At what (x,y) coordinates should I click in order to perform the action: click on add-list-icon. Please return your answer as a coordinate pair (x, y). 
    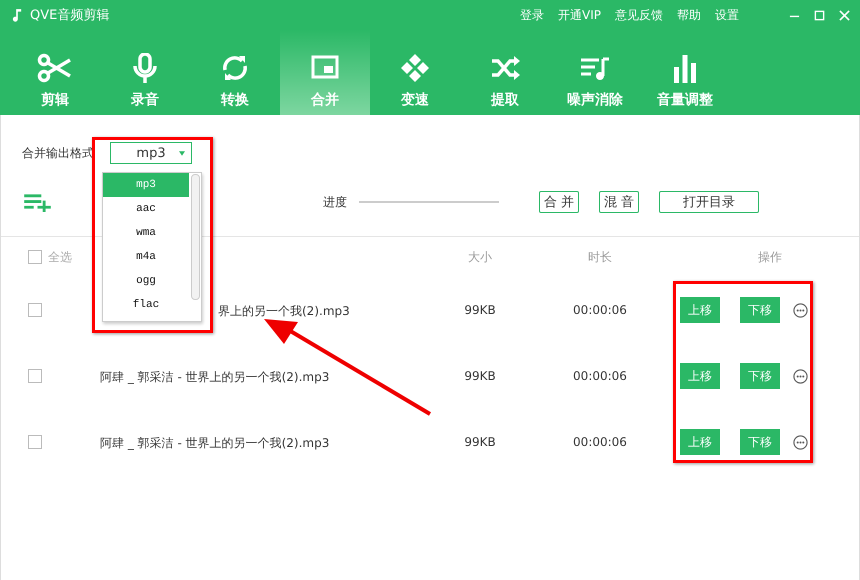
    Looking at the image, I should click on (37, 202).